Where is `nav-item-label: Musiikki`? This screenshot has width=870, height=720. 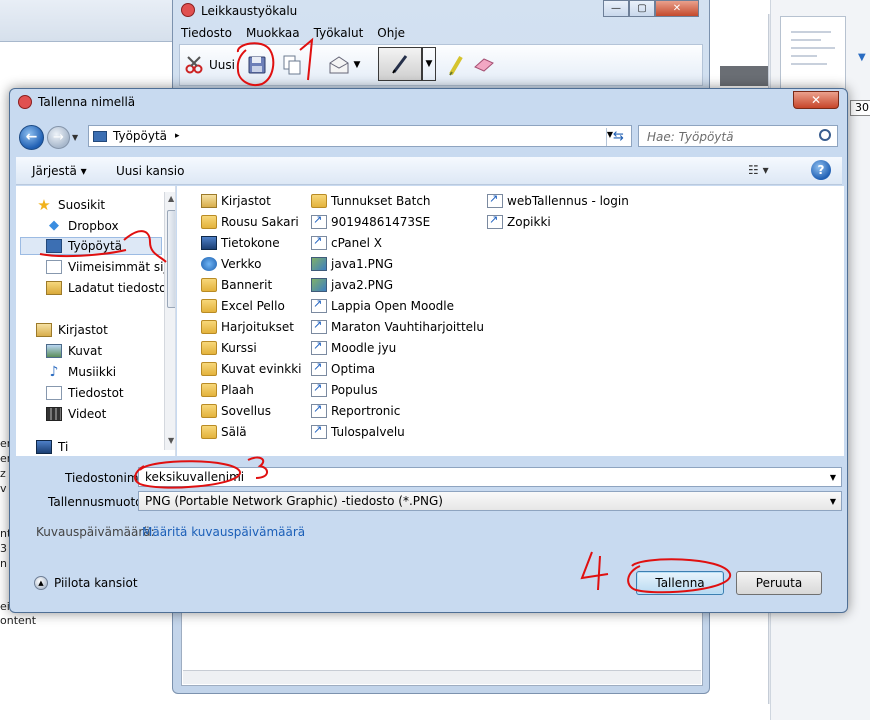
nav-item-label: Musiikki is located at coordinates (92, 372).